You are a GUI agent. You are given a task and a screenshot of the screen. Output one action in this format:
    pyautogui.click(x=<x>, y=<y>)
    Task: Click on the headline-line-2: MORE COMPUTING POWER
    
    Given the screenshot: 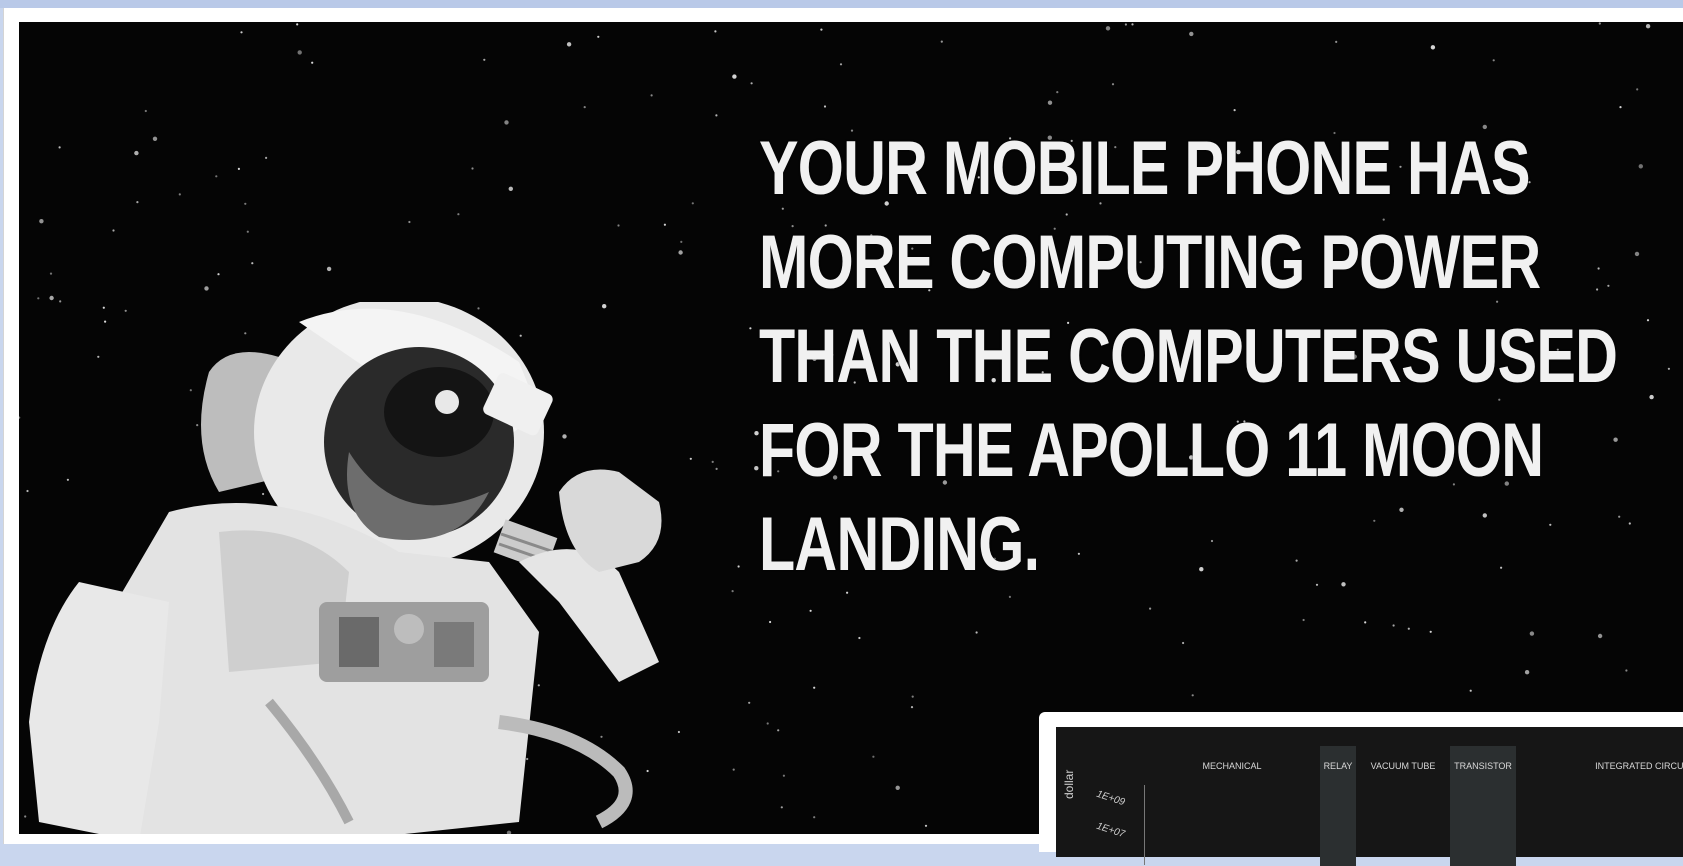 What is the action you would take?
    pyautogui.click(x=1150, y=262)
    